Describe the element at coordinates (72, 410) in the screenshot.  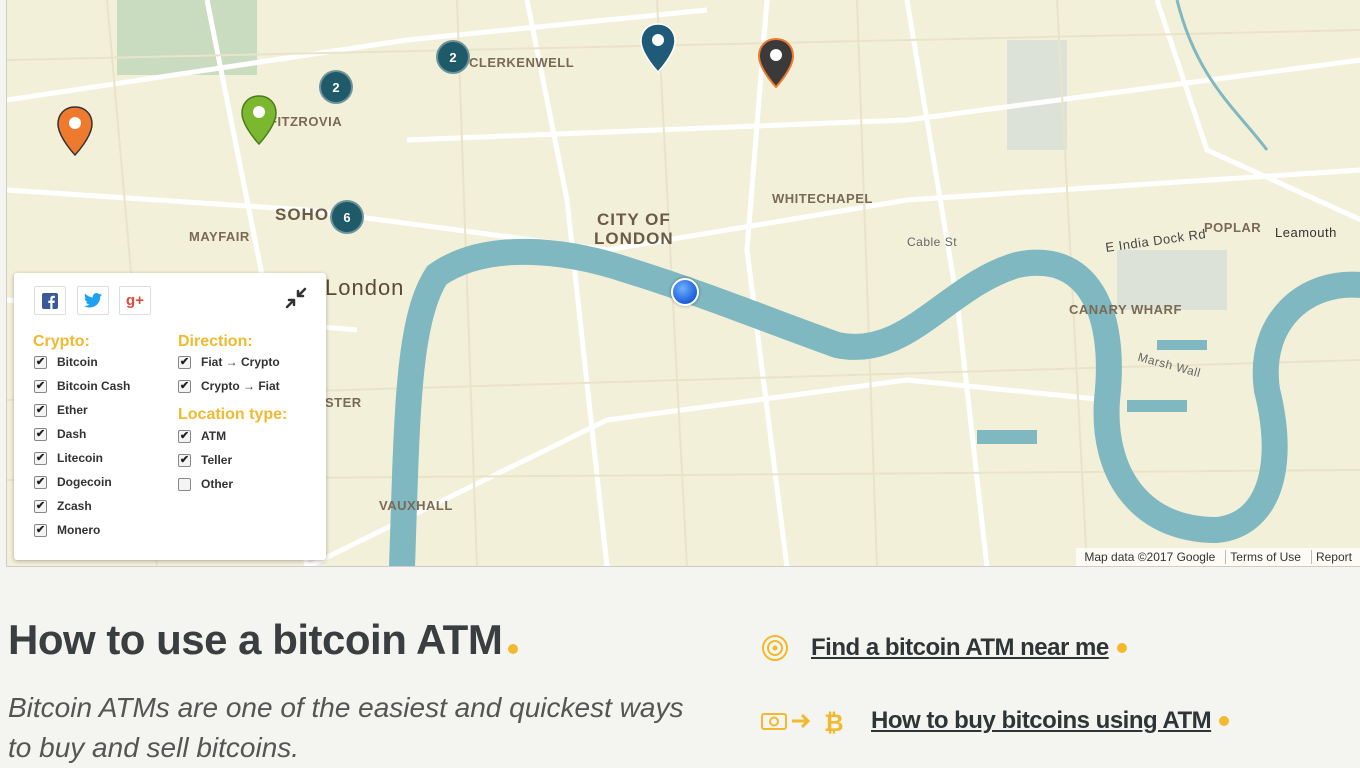
I see `crypto-option-label: Ether` at that location.